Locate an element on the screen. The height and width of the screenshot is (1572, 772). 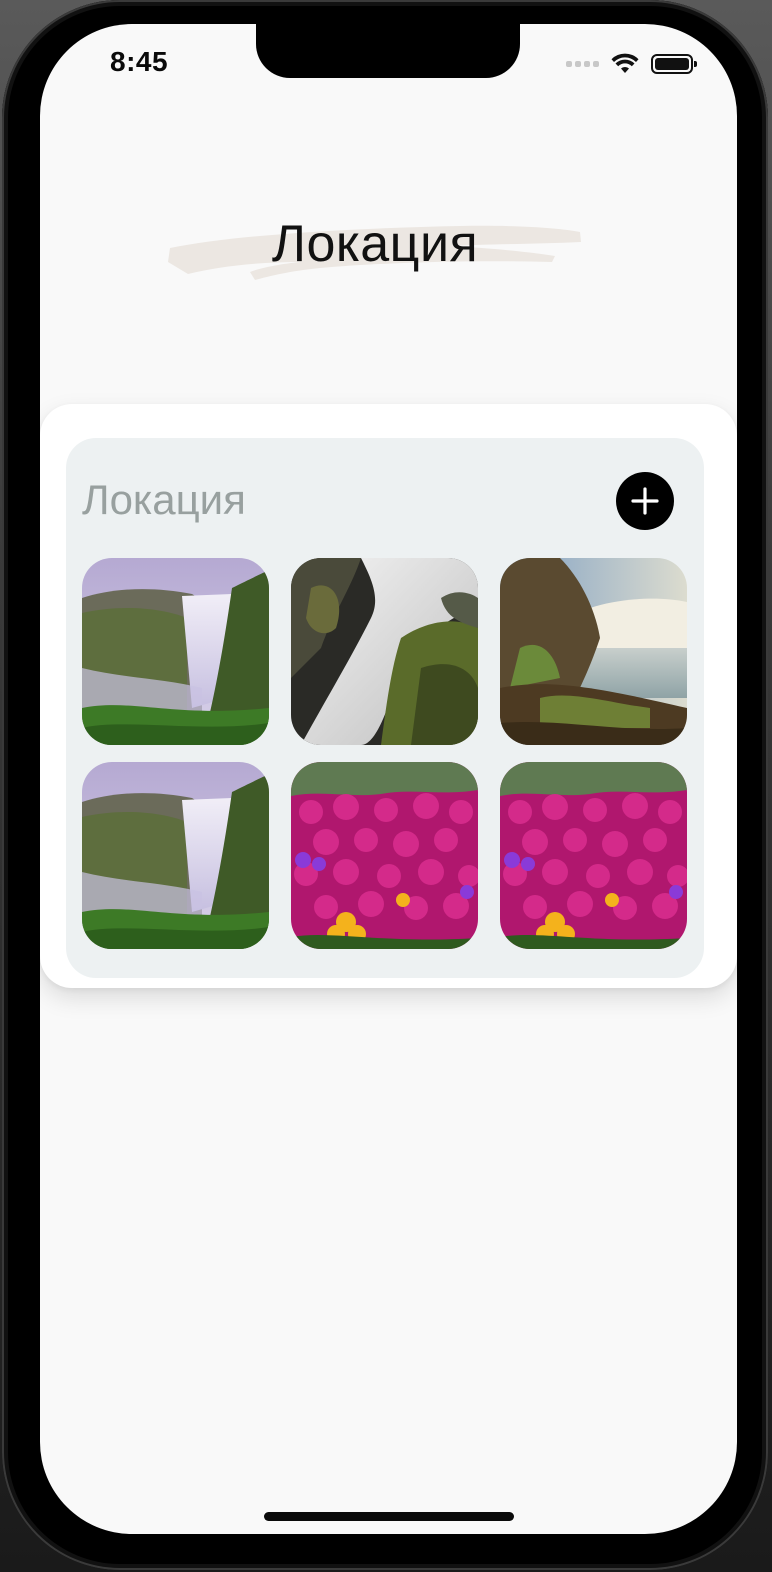
wifi-icon is located at coordinates (625, 64).